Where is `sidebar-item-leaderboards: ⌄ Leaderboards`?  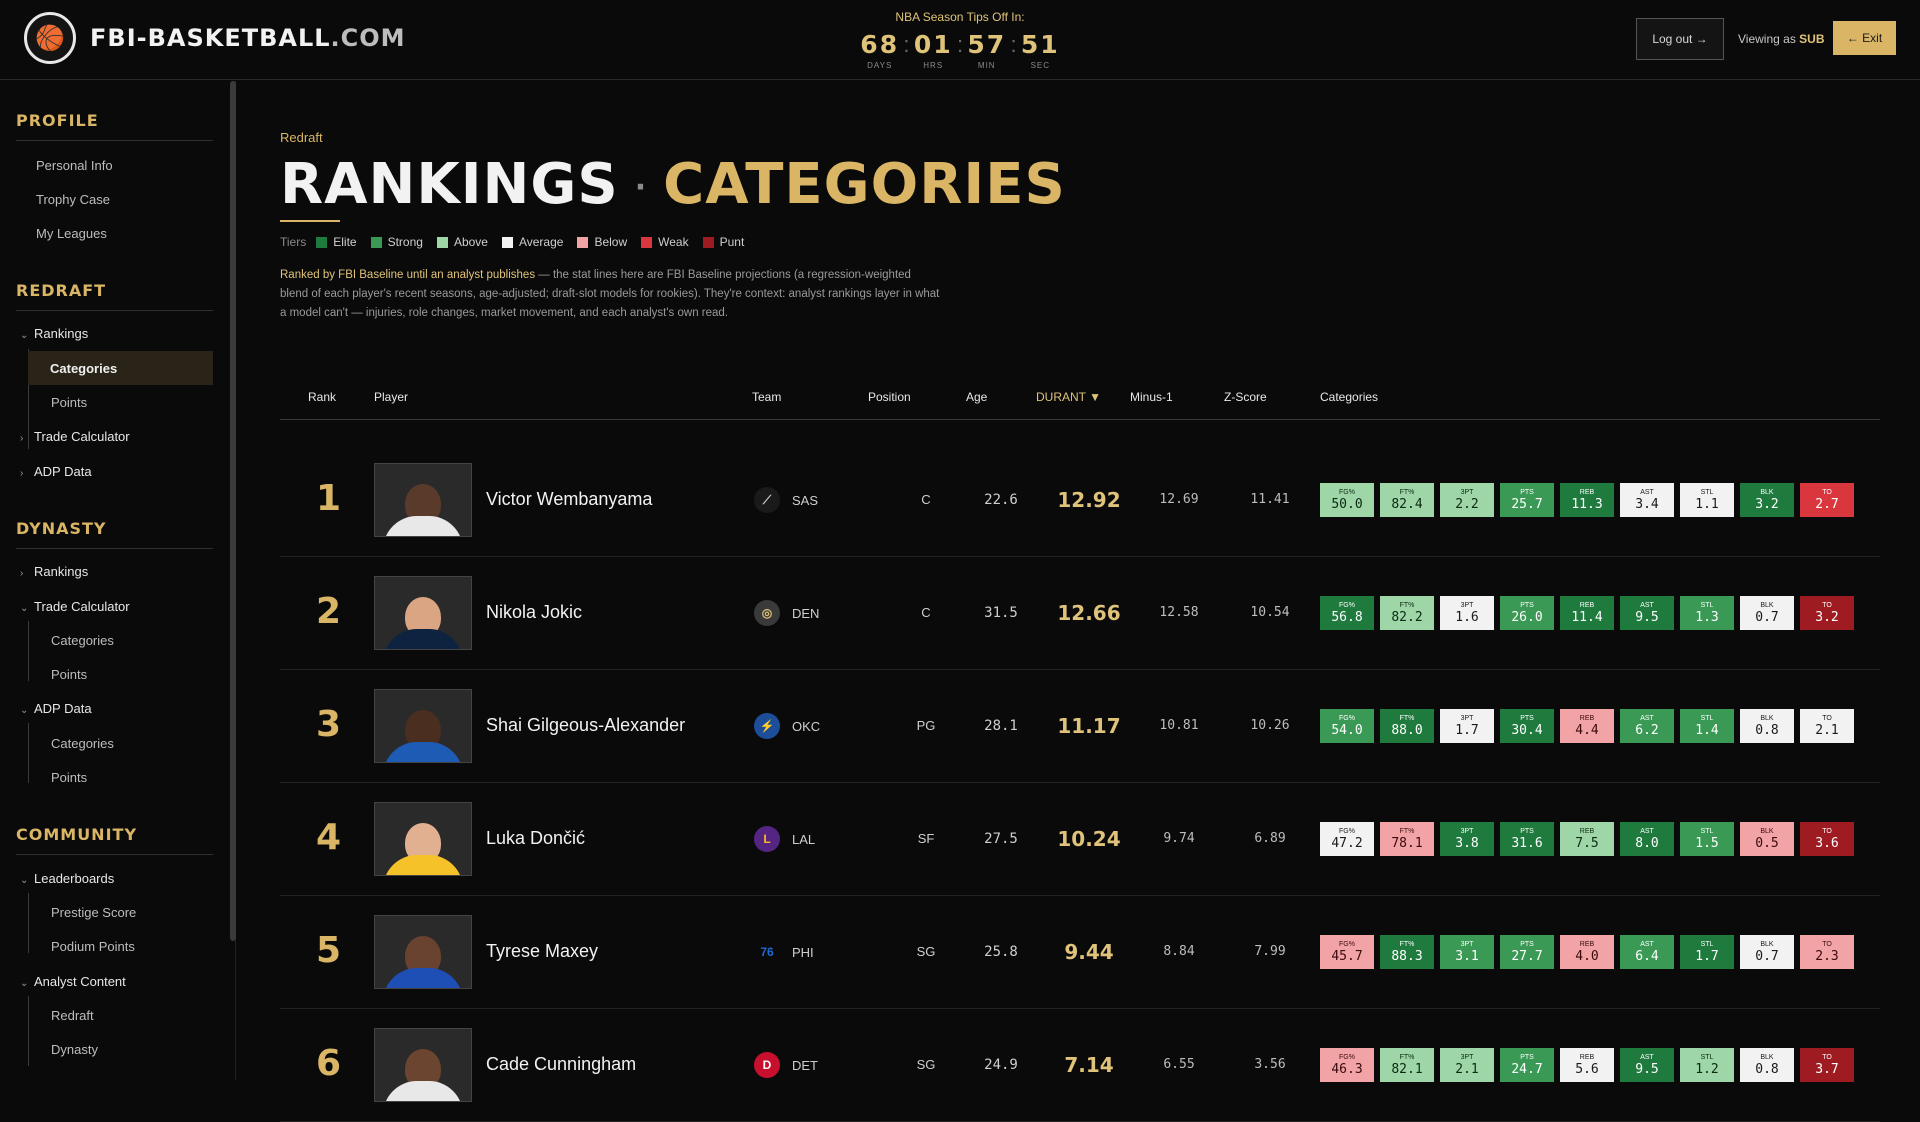
sidebar-item-leaderboards: ⌄ Leaderboards is located at coordinates (67, 878).